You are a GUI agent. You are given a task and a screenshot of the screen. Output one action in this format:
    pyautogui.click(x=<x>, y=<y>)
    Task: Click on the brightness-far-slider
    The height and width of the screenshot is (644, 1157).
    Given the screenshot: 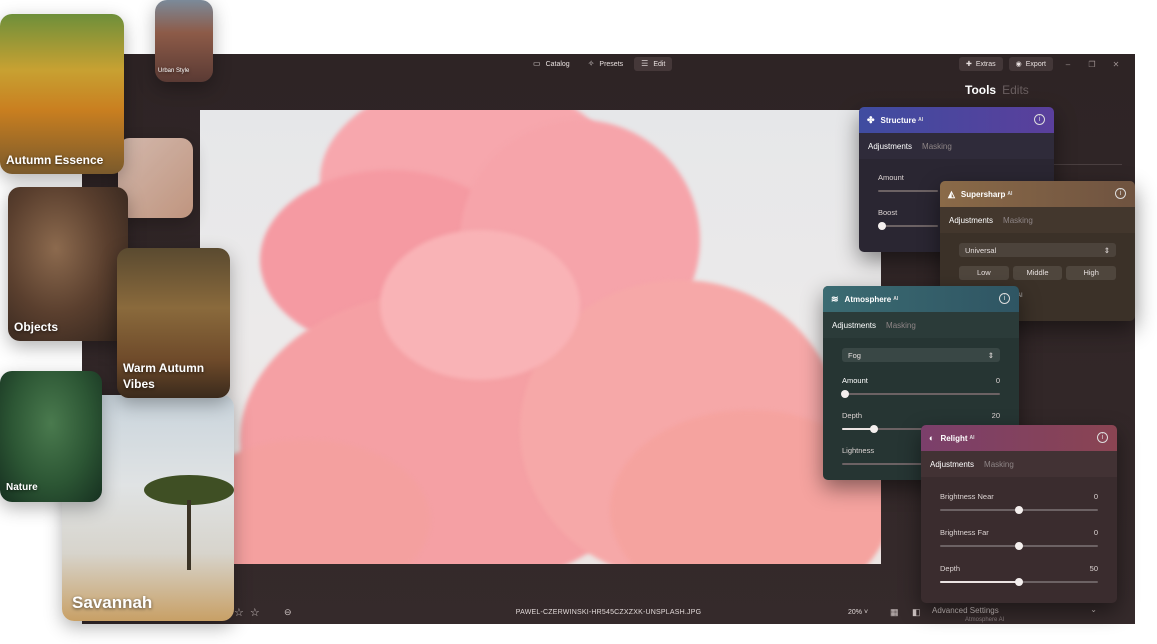 What is the action you would take?
    pyautogui.click(x=1019, y=546)
    